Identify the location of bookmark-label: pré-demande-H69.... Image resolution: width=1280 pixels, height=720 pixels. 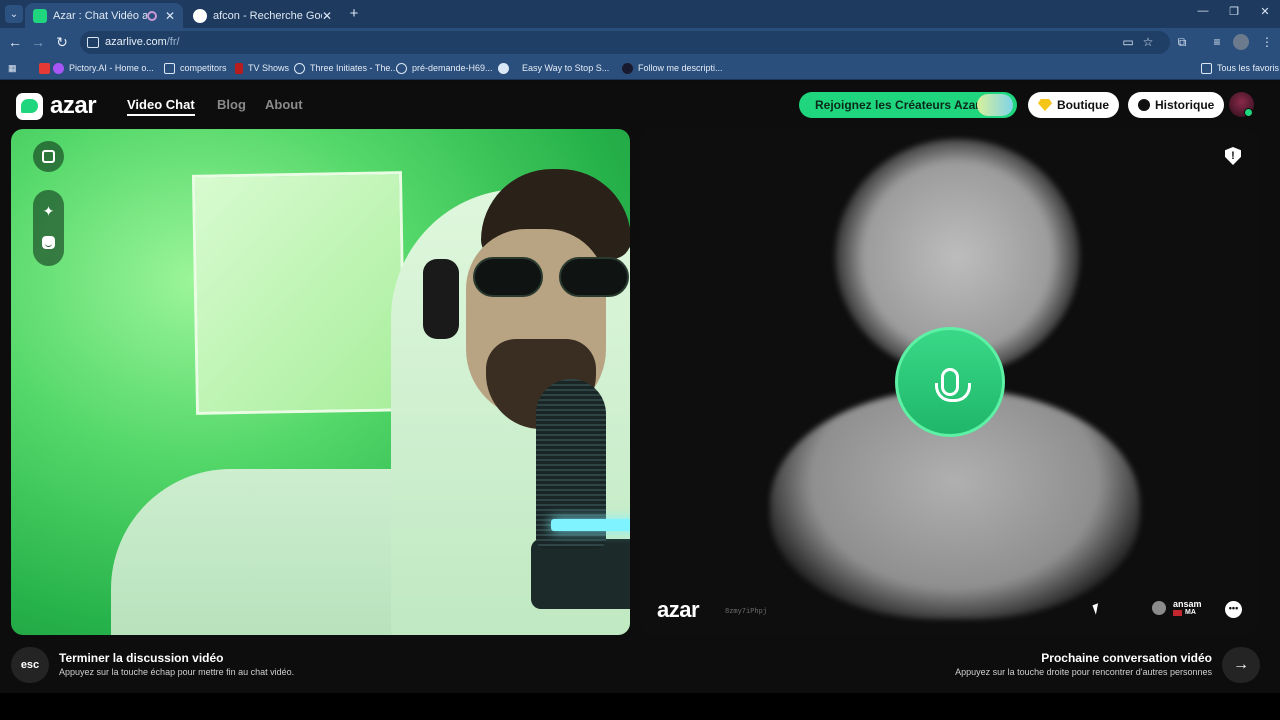
(452, 68).